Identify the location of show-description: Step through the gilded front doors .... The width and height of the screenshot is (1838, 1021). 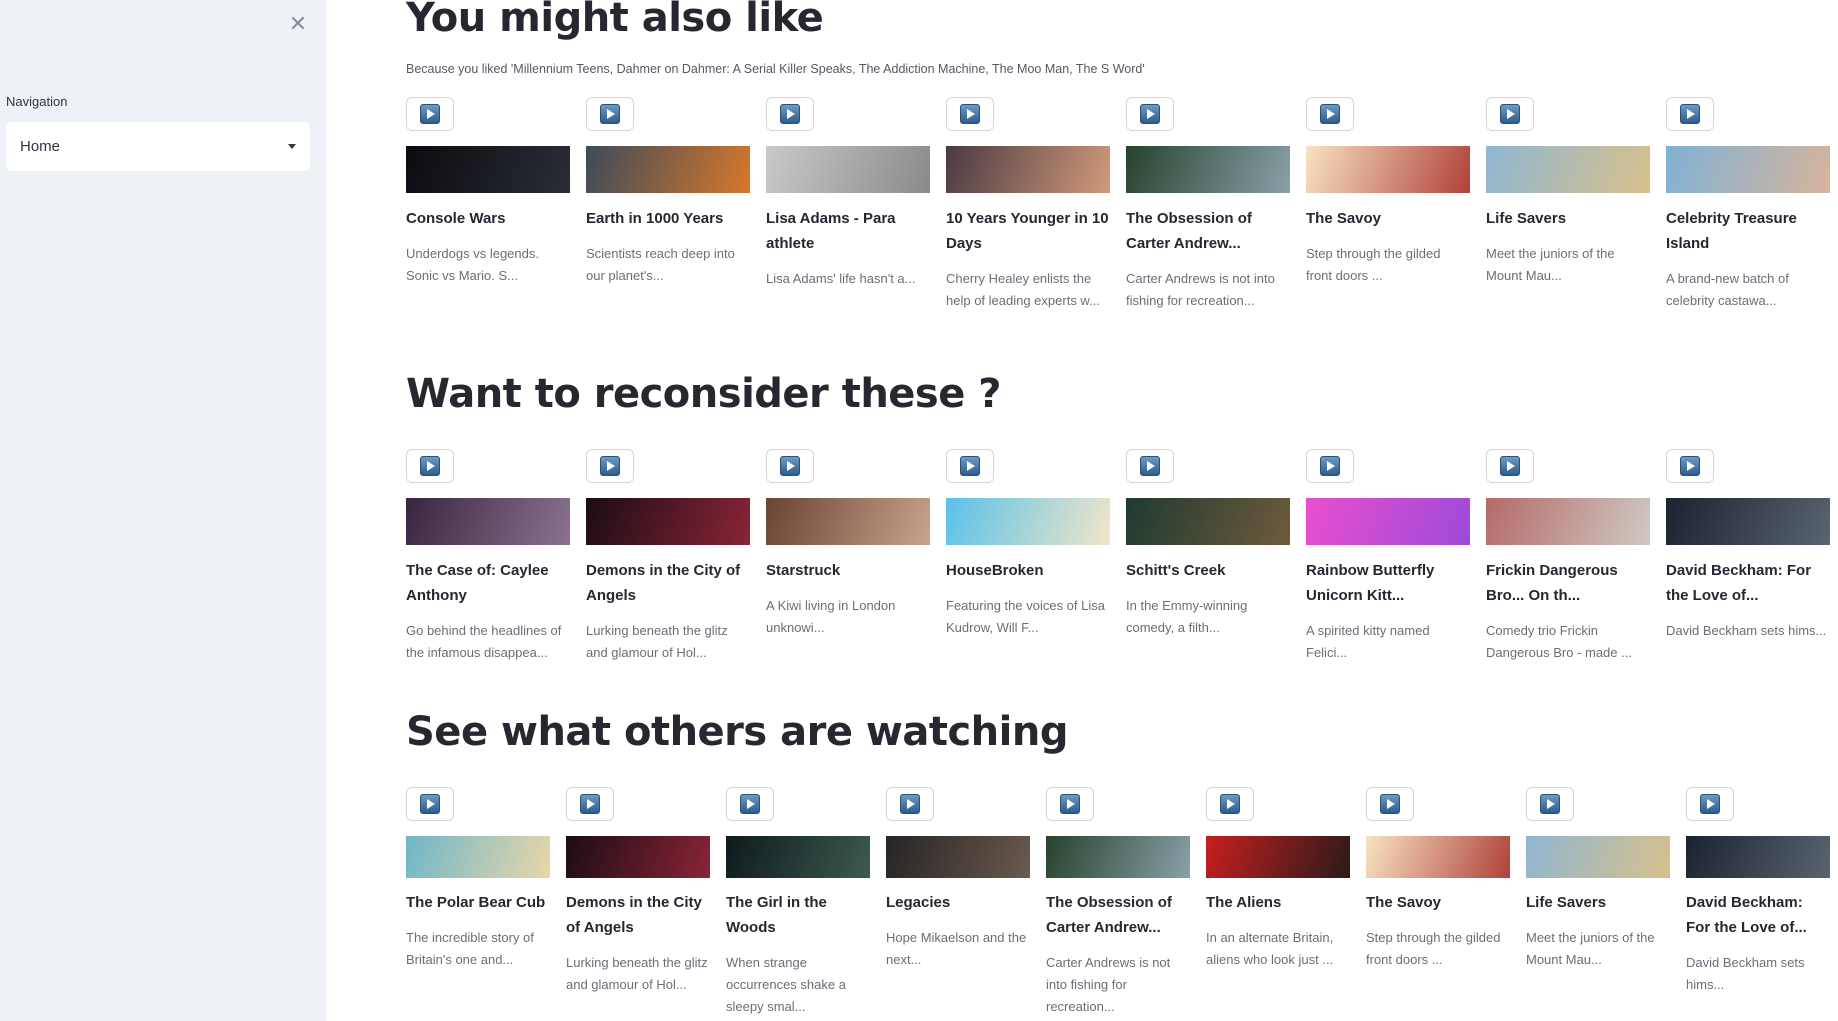
(1373, 264).